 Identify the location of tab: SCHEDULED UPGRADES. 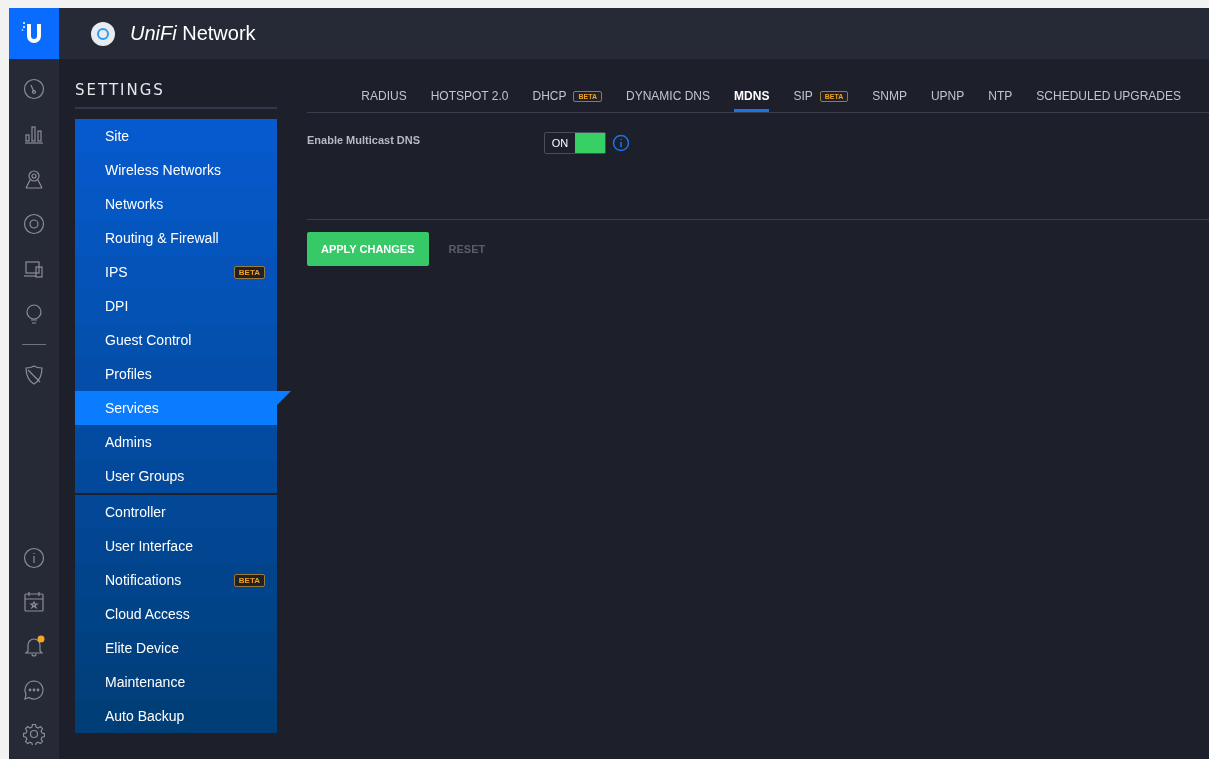
(1108, 98).